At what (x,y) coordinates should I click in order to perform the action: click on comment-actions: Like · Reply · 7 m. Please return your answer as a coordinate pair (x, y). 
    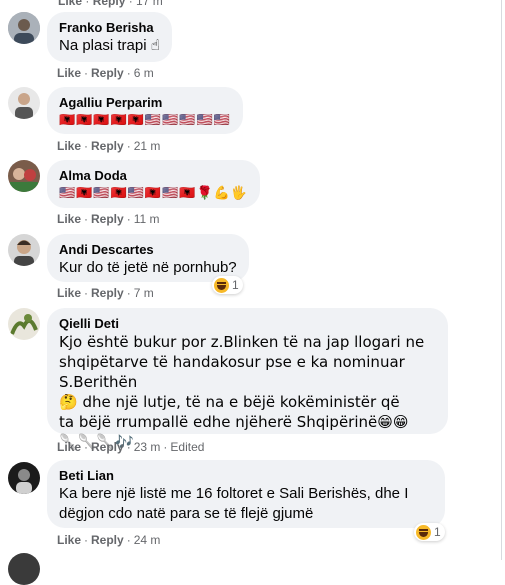
    Looking at the image, I should click on (105, 293).